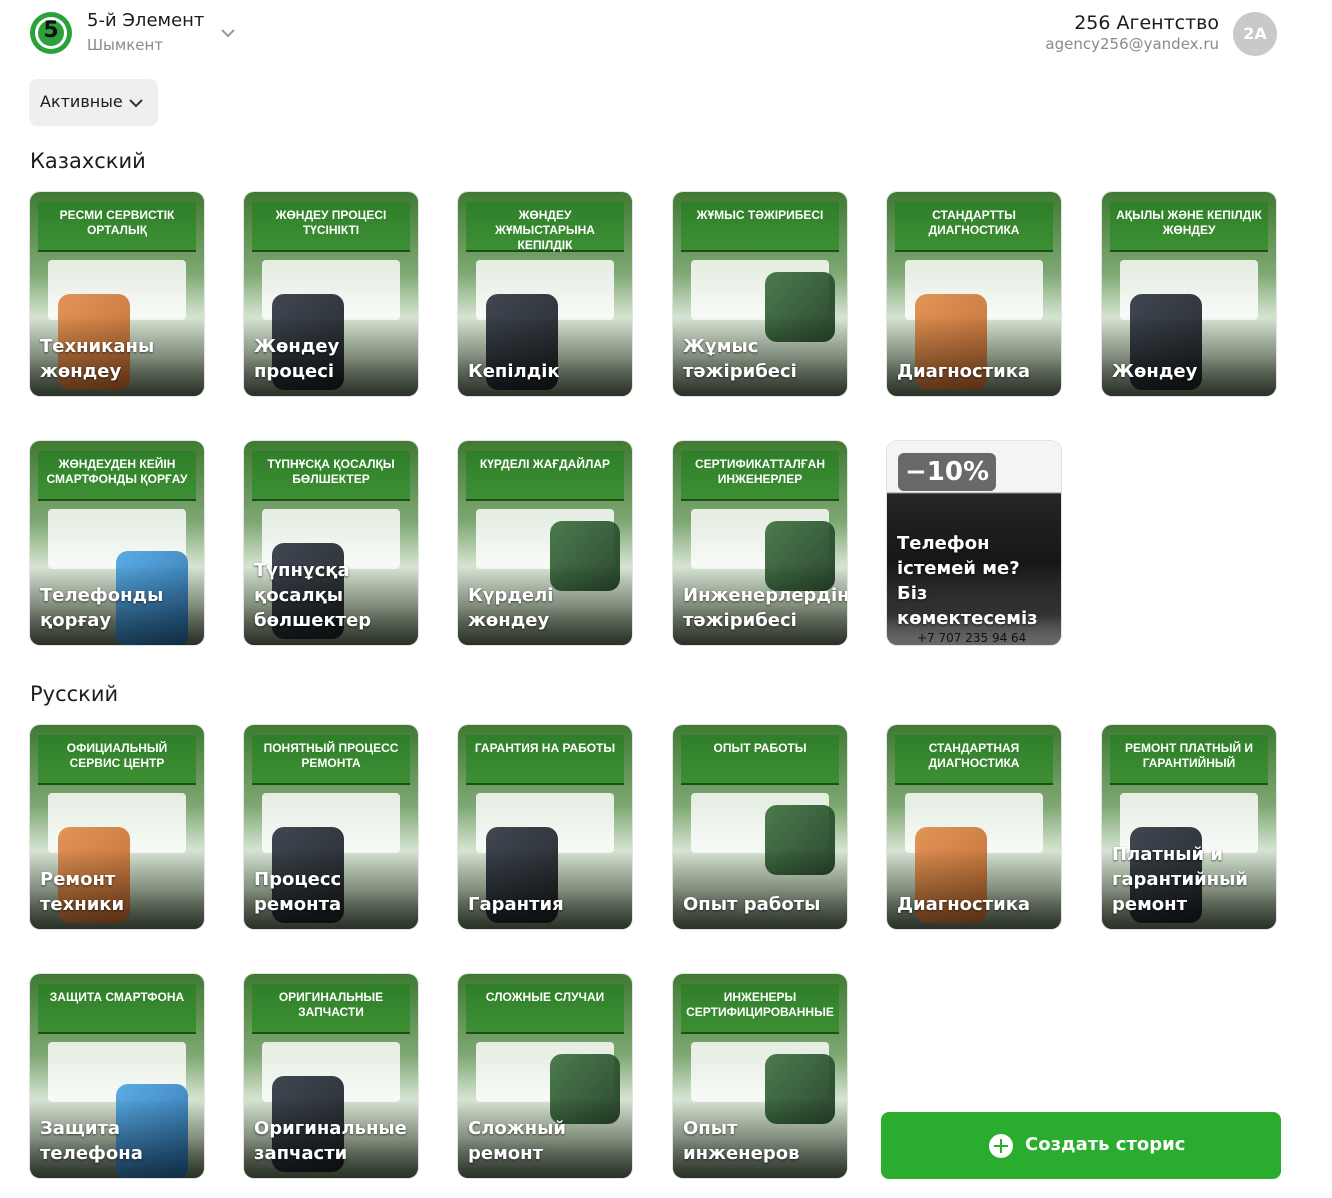  Describe the element at coordinates (298, 892) in the screenshot. I see `story-title: Процесс ремонта` at that location.